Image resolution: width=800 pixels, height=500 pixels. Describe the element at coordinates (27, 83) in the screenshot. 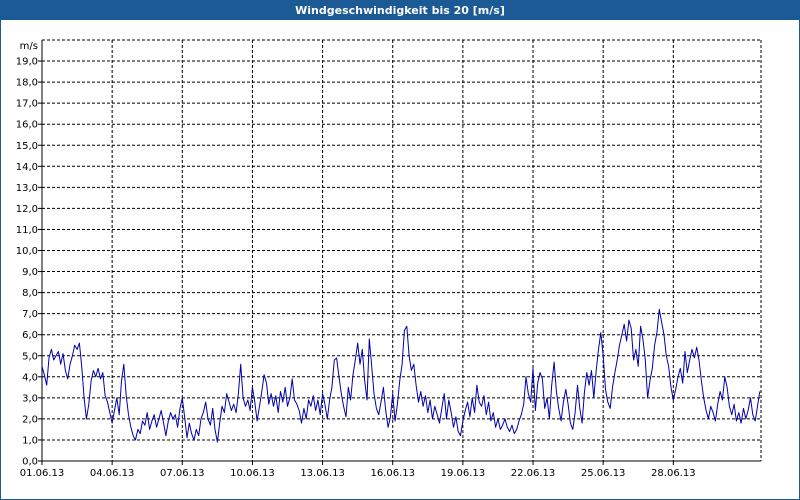

I see `y-tick-label: 18,0` at that location.